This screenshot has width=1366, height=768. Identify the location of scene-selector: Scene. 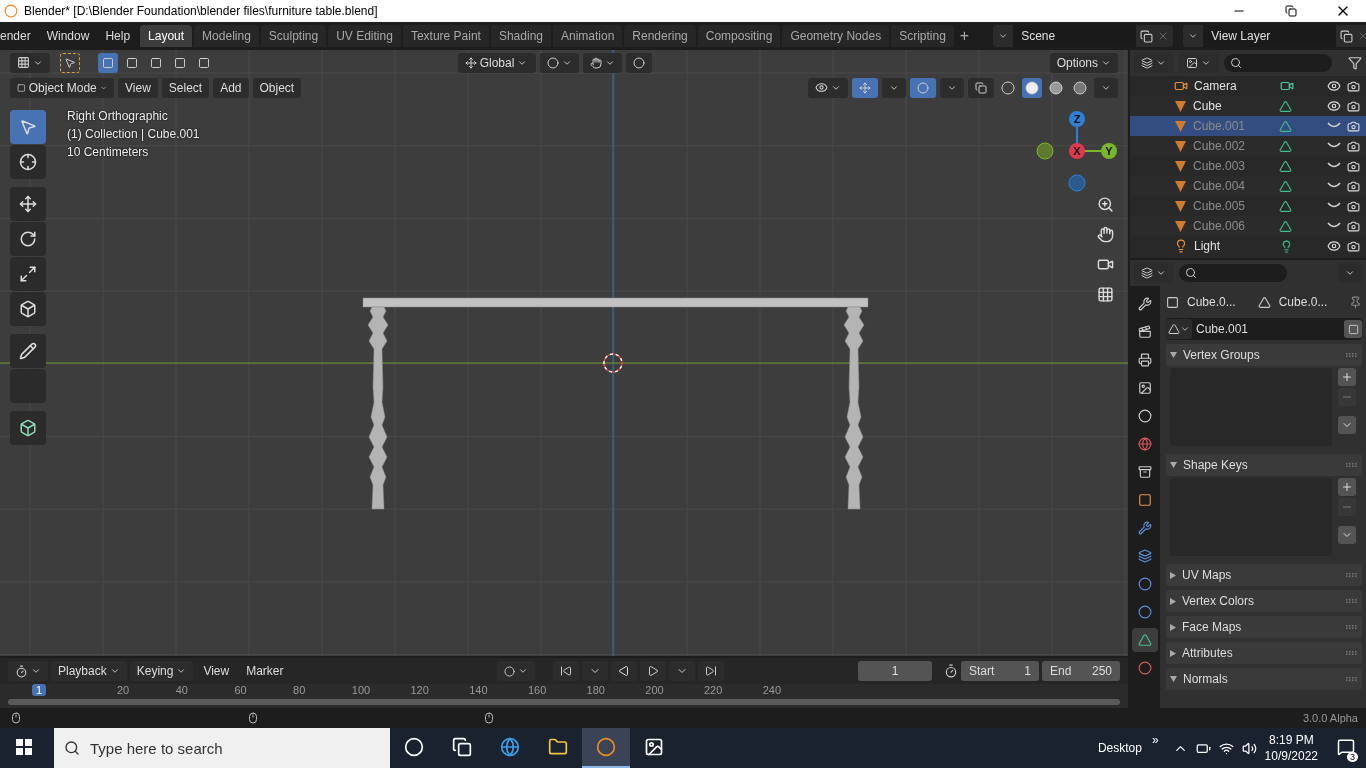
(1083, 36).